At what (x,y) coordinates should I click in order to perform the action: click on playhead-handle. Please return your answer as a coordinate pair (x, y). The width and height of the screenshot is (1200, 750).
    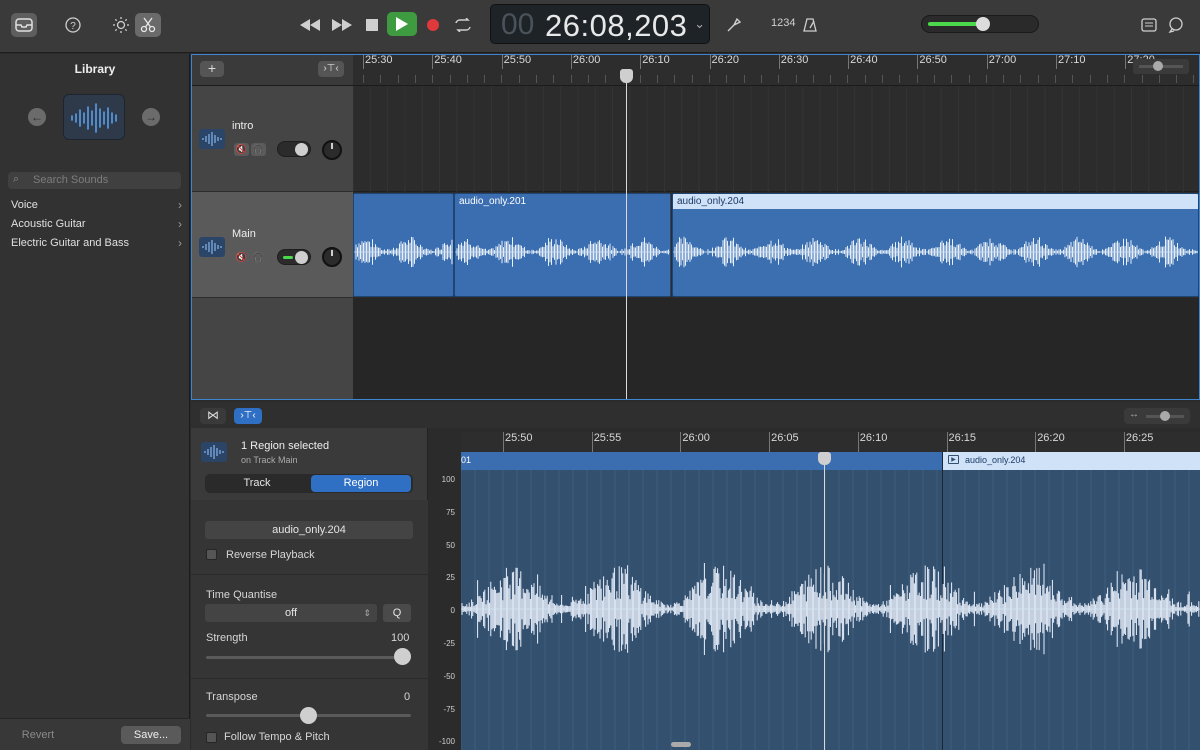
    Looking at the image, I should click on (626, 76).